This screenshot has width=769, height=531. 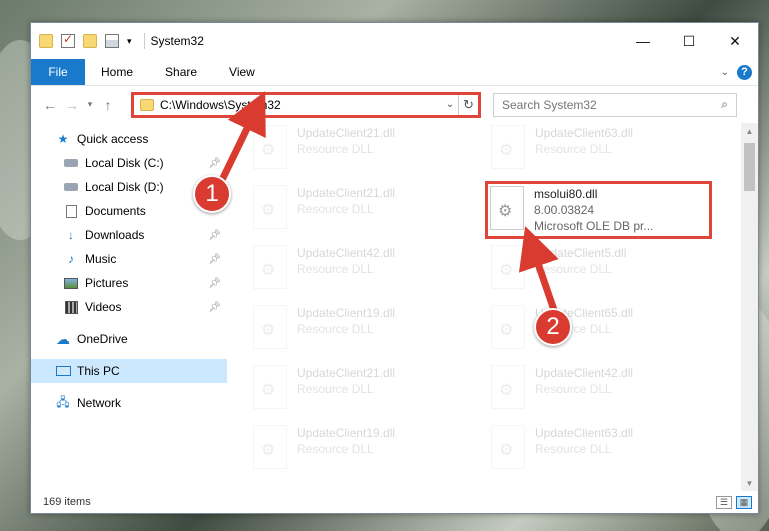 What do you see at coordinates (553, 327) in the screenshot?
I see `step-2-badge: 2` at bounding box center [553, 327].